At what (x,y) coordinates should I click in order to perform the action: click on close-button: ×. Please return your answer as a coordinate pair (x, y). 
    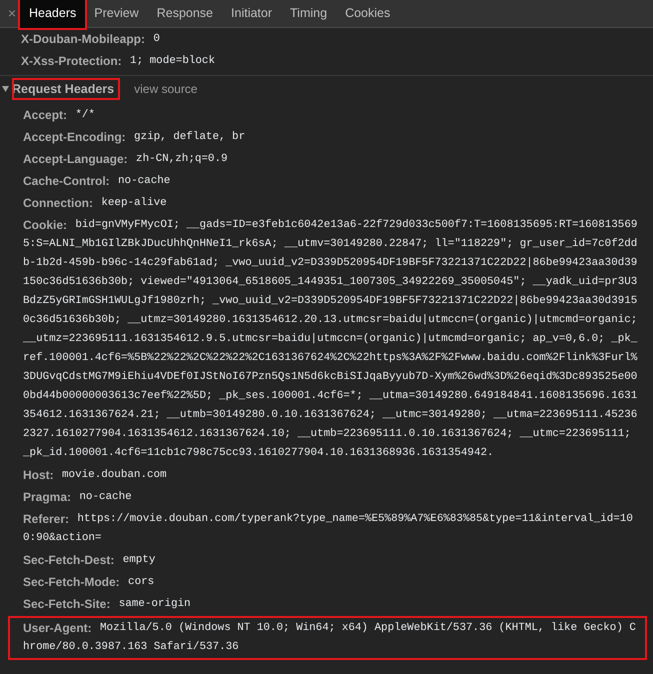
    Looking at the image, I should click on (12, 13).